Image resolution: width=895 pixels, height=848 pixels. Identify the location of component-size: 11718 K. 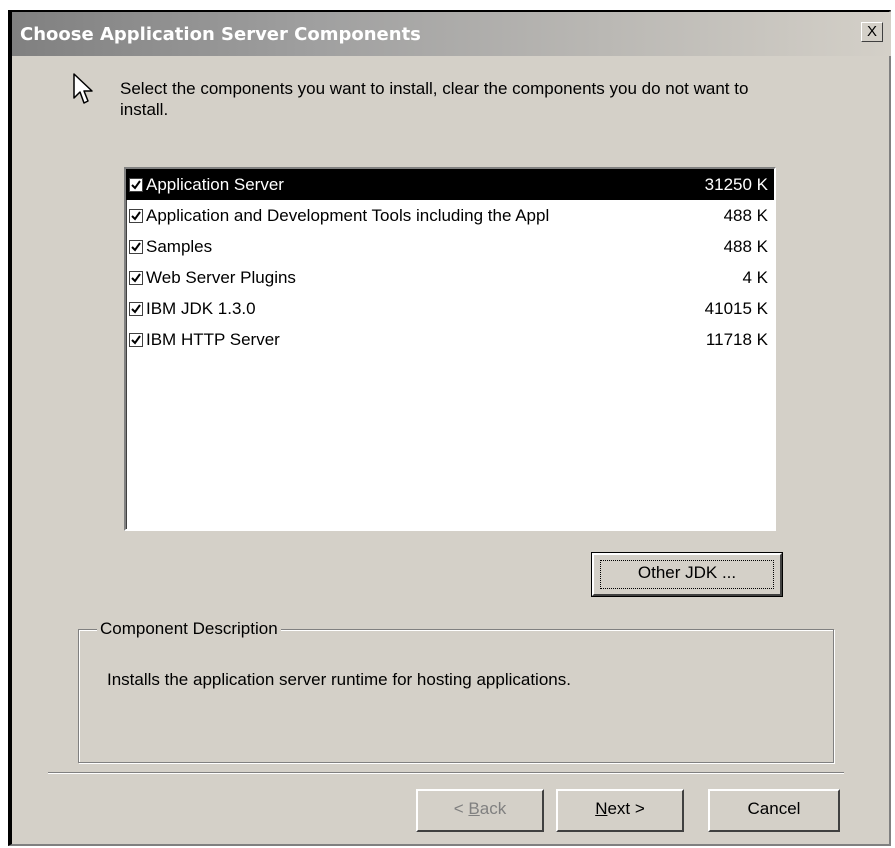
(736, 339).